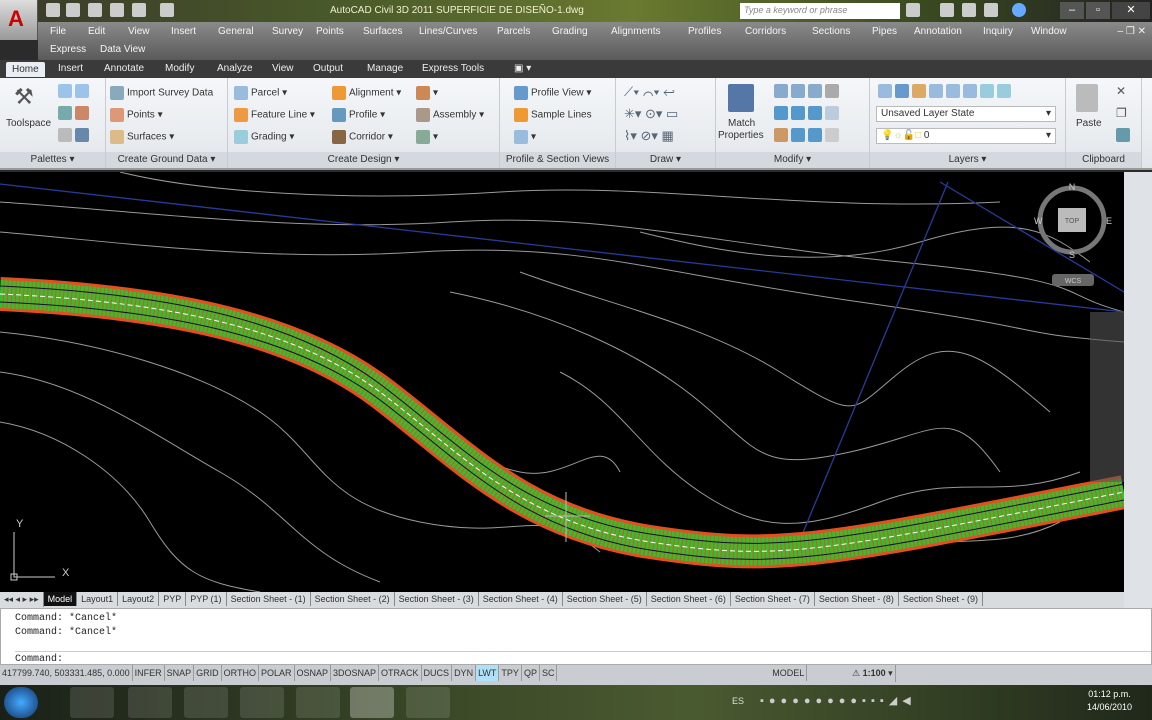  I want to click on tab-home: Home, so click(25, 69).